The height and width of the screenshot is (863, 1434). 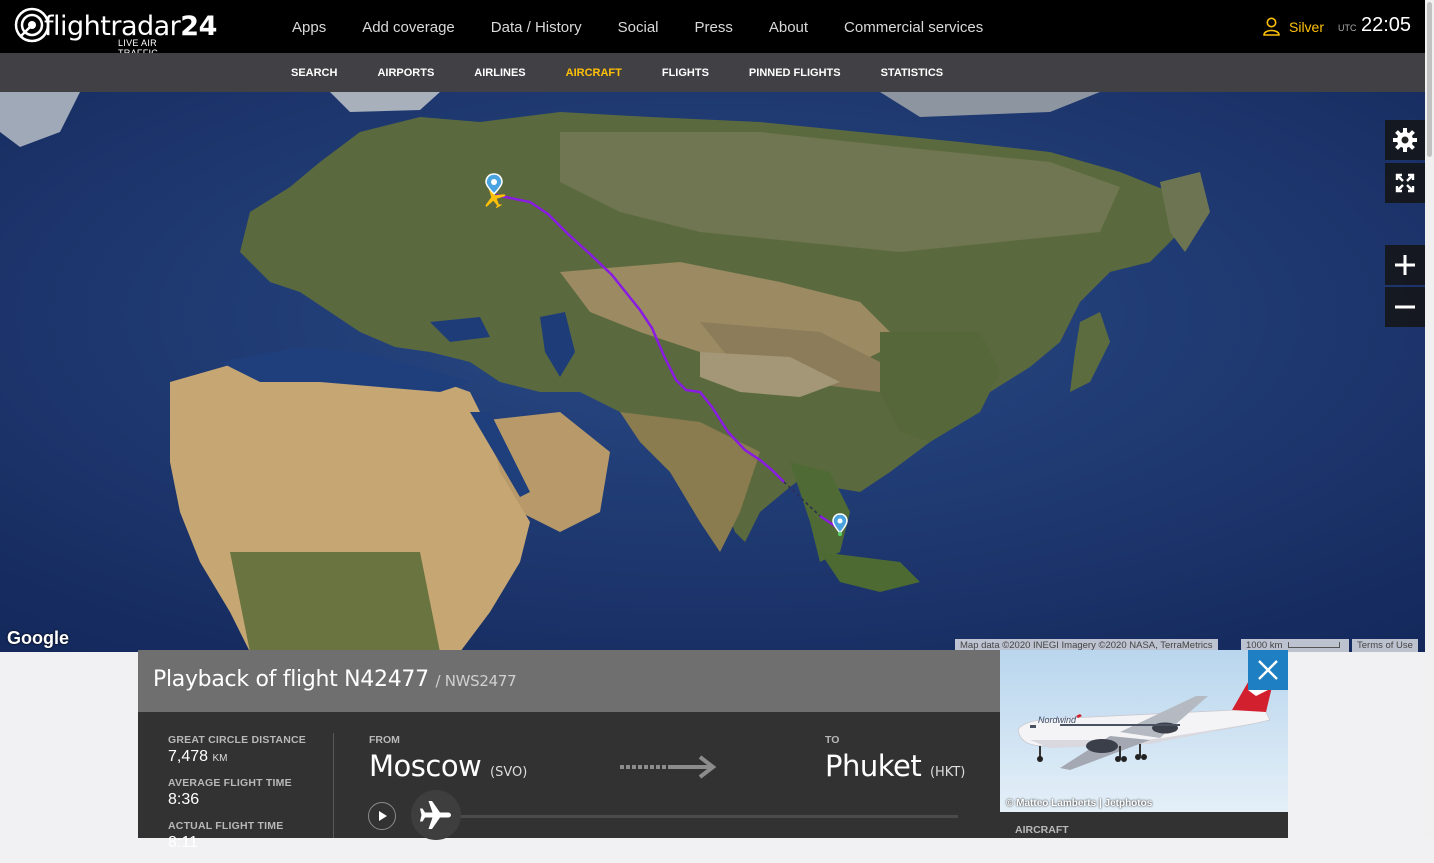 What do you see at coordinates (384, 740) in the screenshot?
I see `from-label: FROM` at bounding box center [384, 740].